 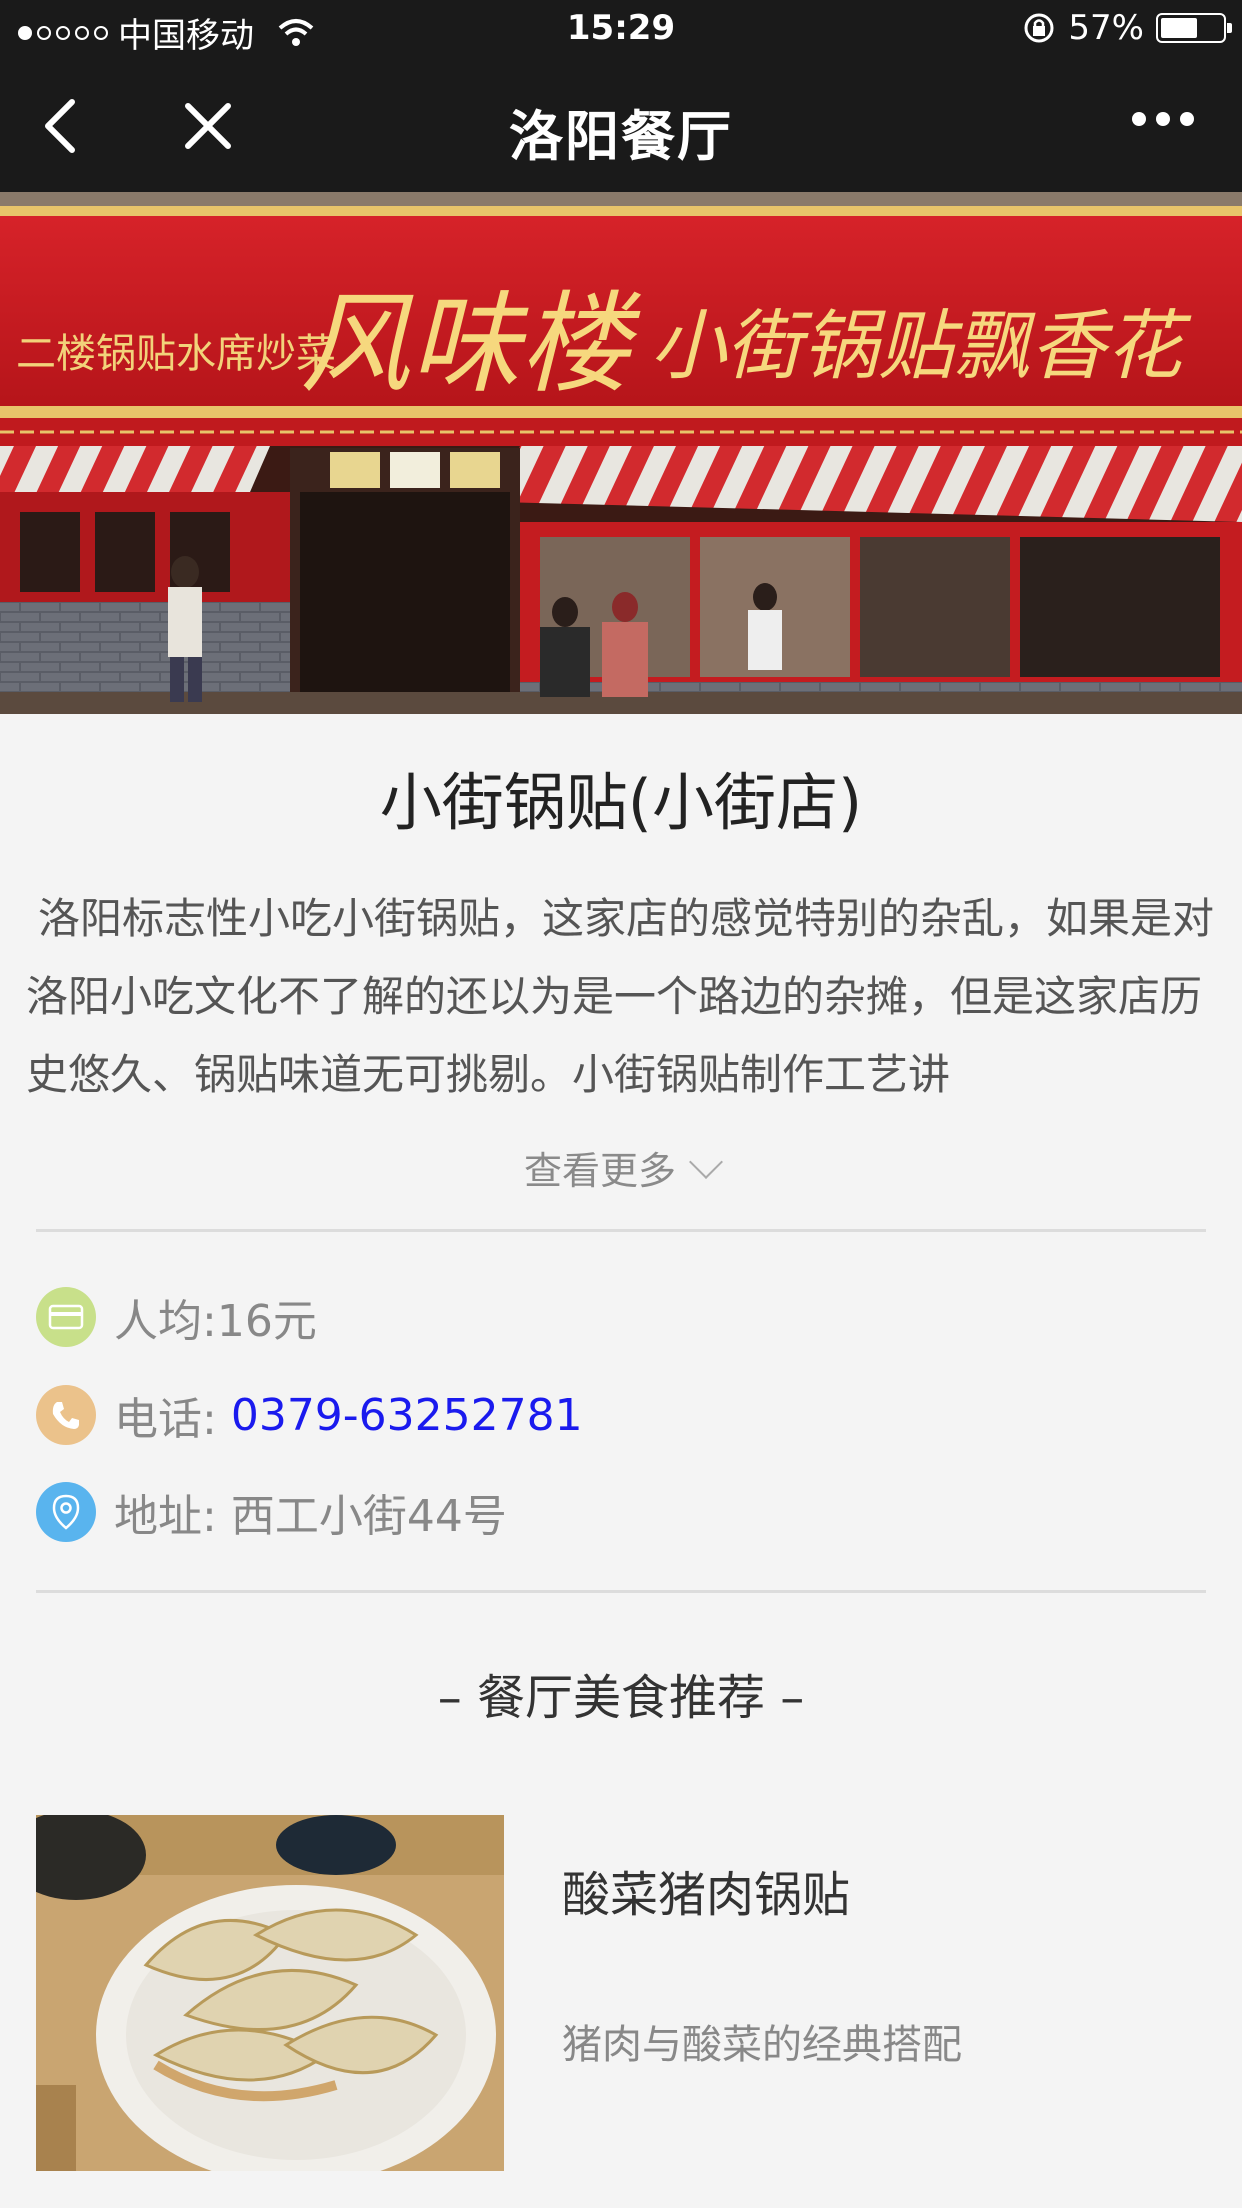 What do you see at coordinates (1039, 28) in the screenshot?
I see `rotation-lock-icon` at bounding box center [1039, 28].